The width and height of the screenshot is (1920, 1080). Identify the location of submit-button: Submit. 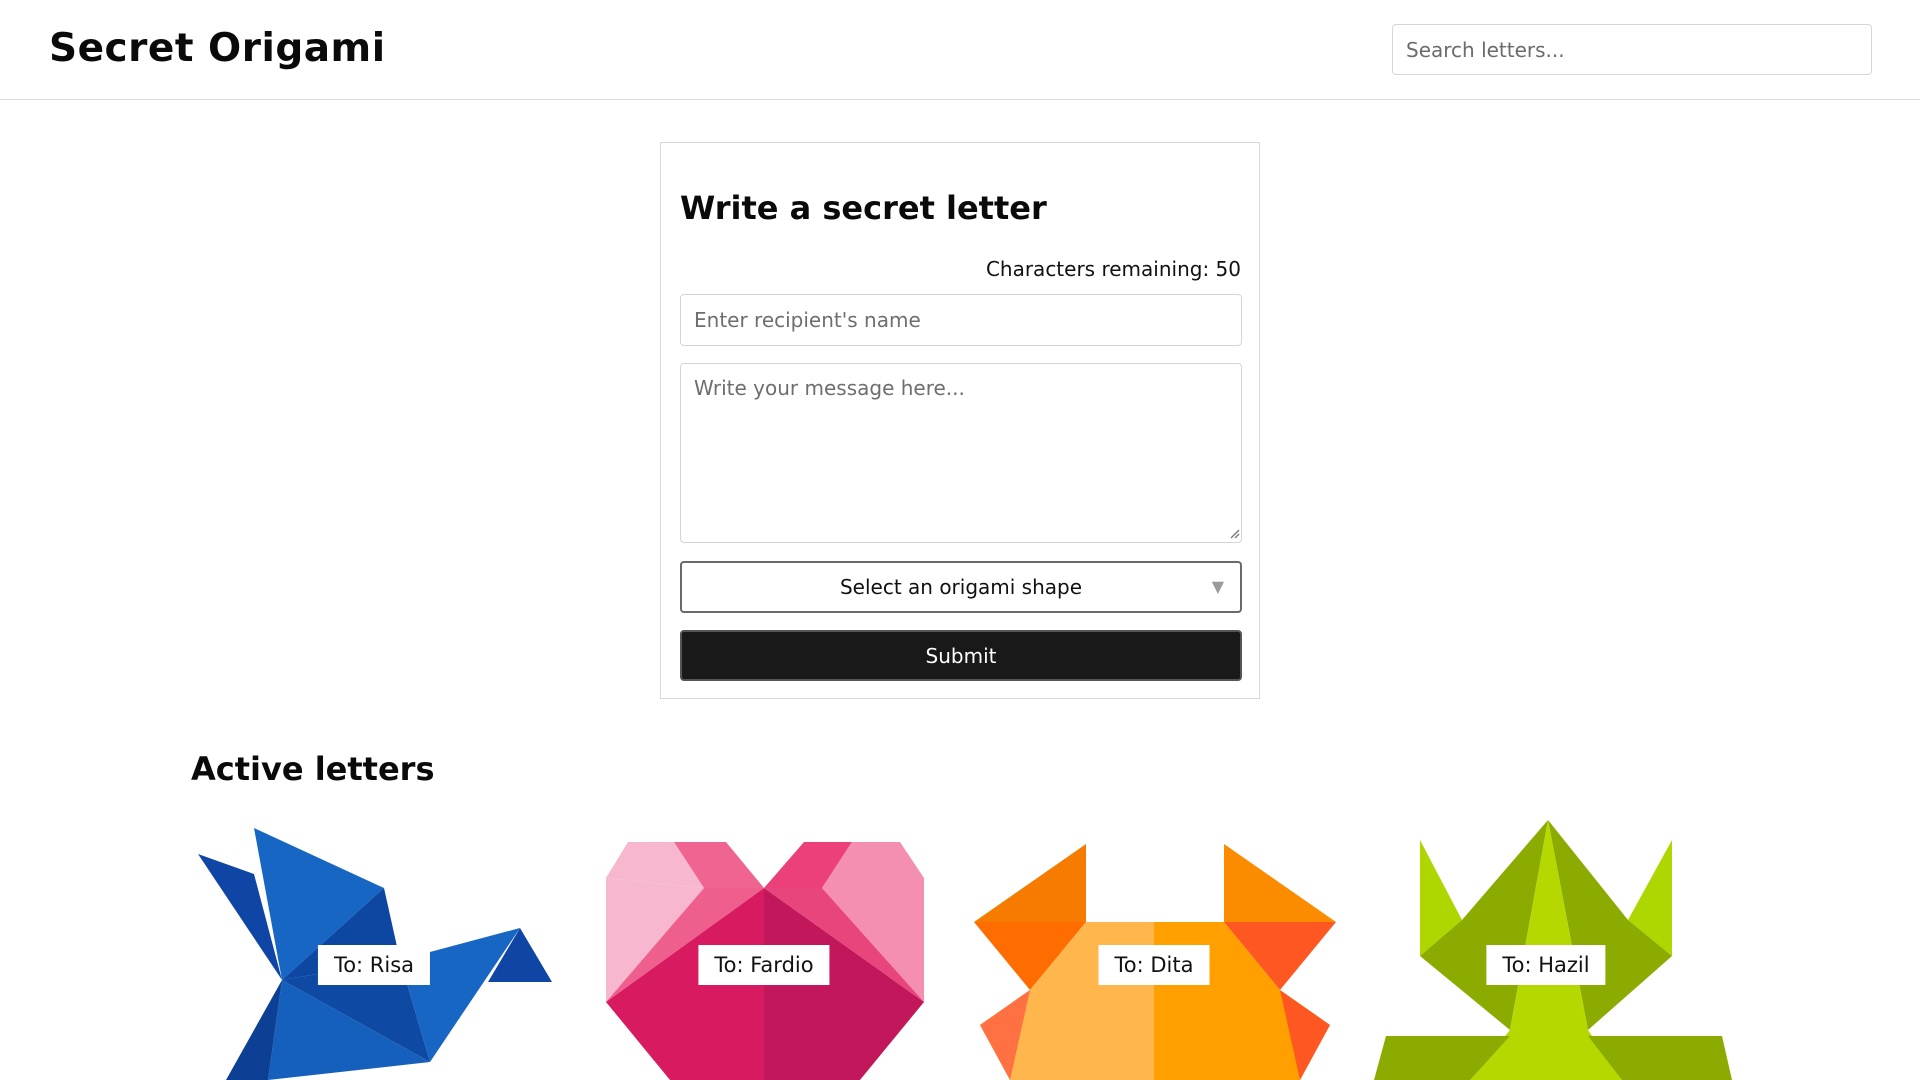
(961, 655).